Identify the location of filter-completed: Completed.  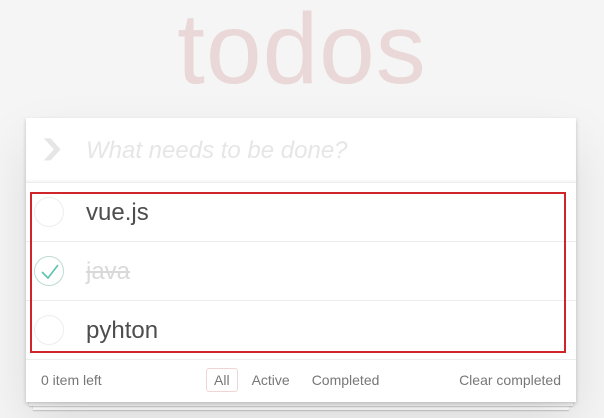
(346, 380).